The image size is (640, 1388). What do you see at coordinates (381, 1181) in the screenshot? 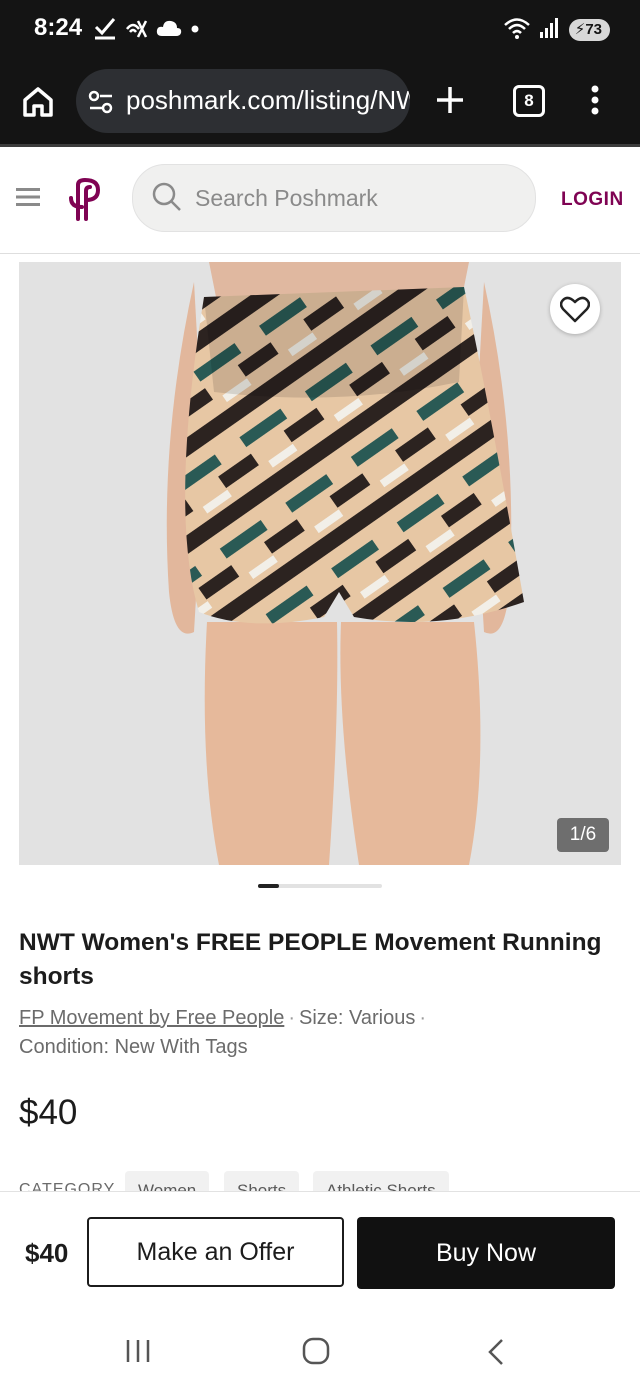
I see `category-chip-athletic-shorts: Athletic Shorts` at bounding box center [381, 1181].